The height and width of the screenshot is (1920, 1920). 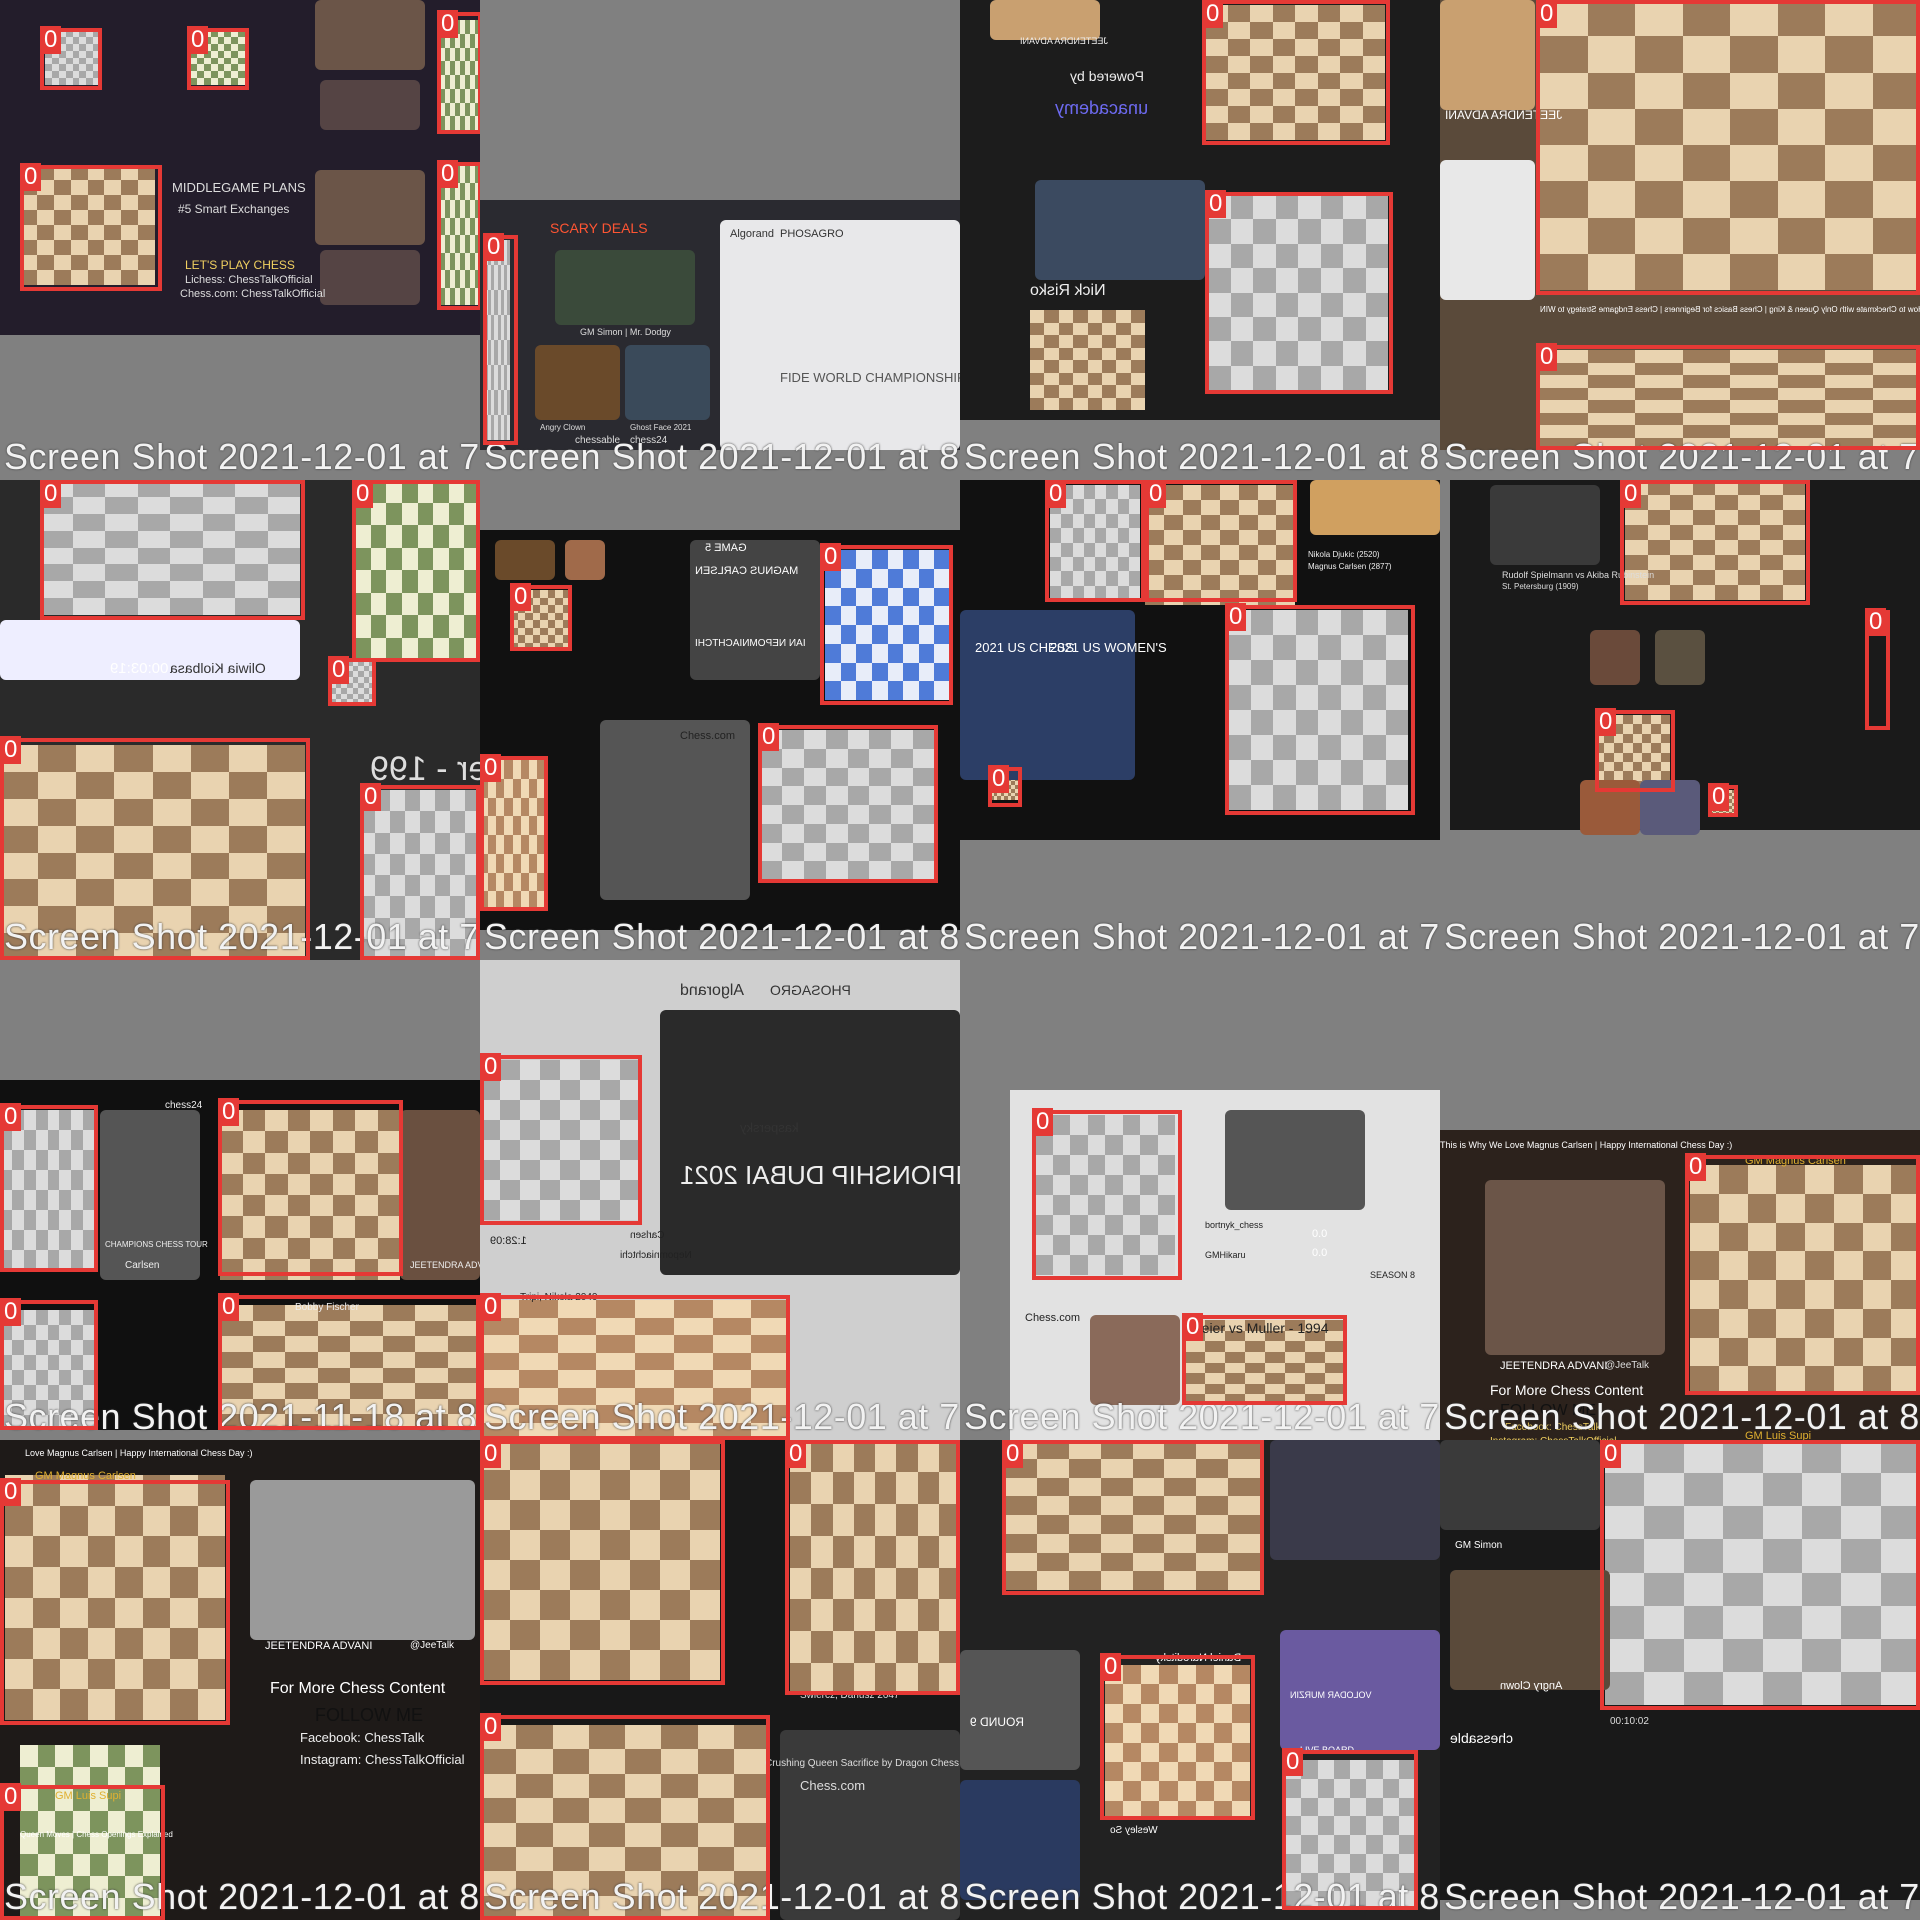 I want to click on overlay-text: FIDE WORLD CHAMPIONSHIP DUBAI 2021, so click(x=820, y=1175).